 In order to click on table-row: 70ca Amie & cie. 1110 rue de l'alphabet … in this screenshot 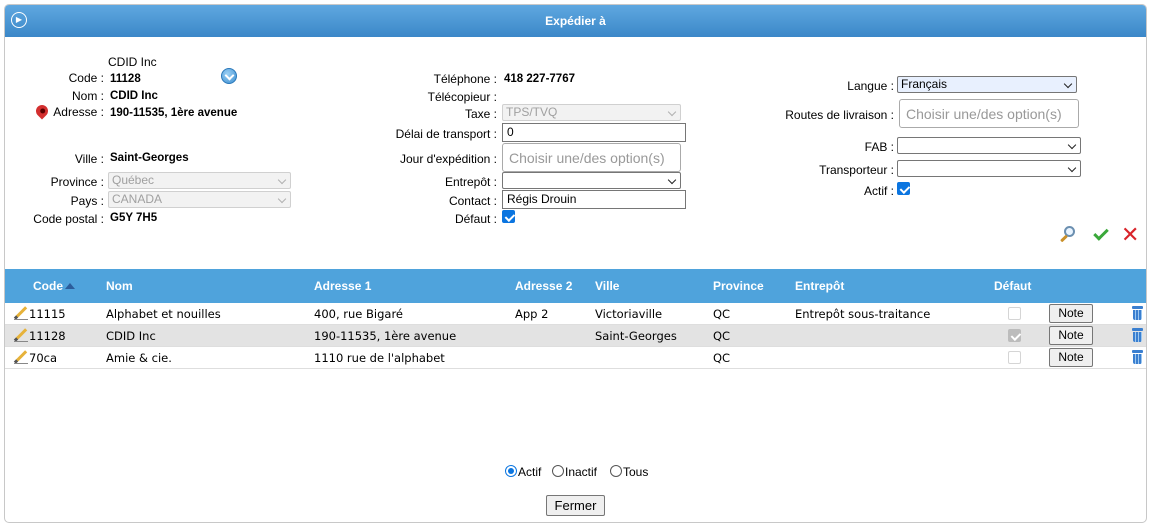, I will do `click(575, 358)`.